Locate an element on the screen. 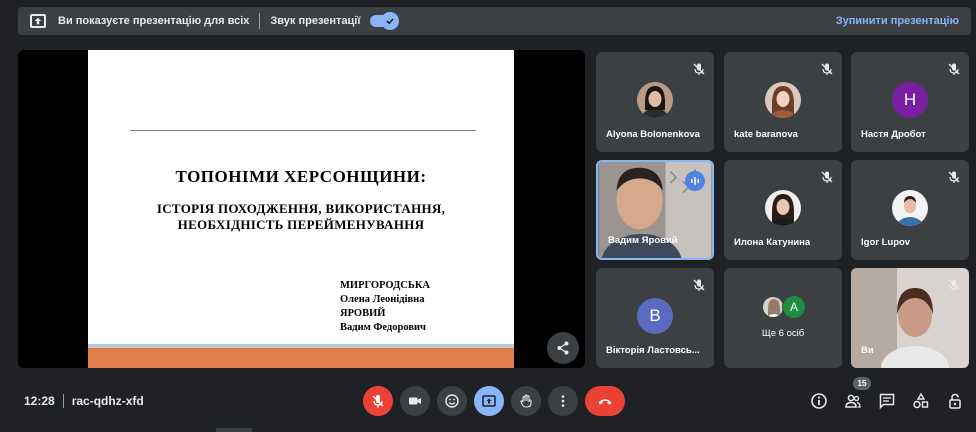 The height and width of the screenshot is (432, 976). scroll-indicator is located at coordinates (234, 430).